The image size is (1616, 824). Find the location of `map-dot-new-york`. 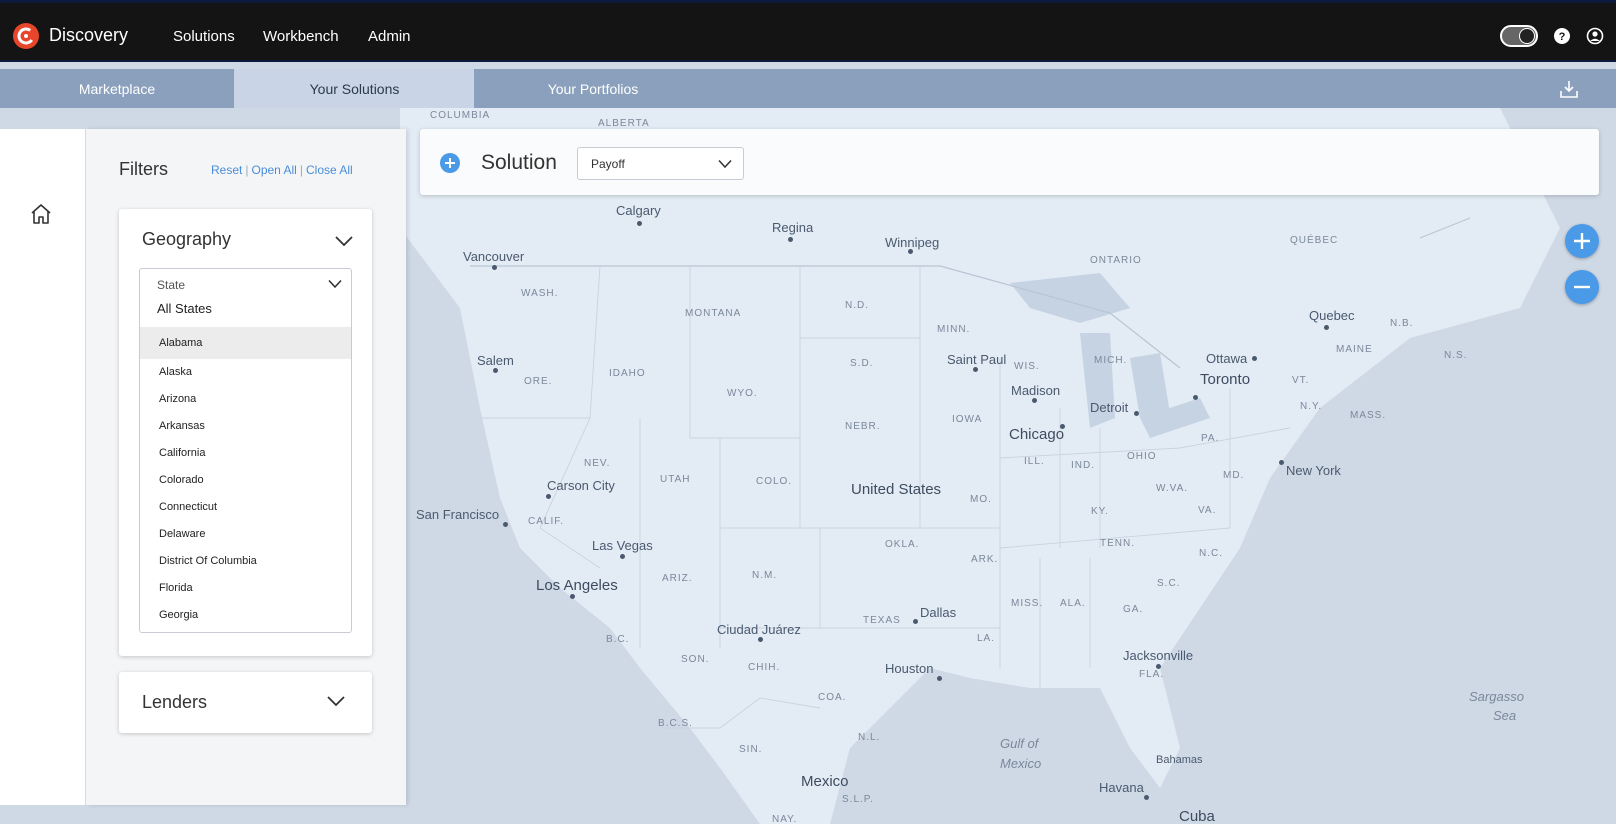

map-dot-new-york is located at coordinates (1281, 462).